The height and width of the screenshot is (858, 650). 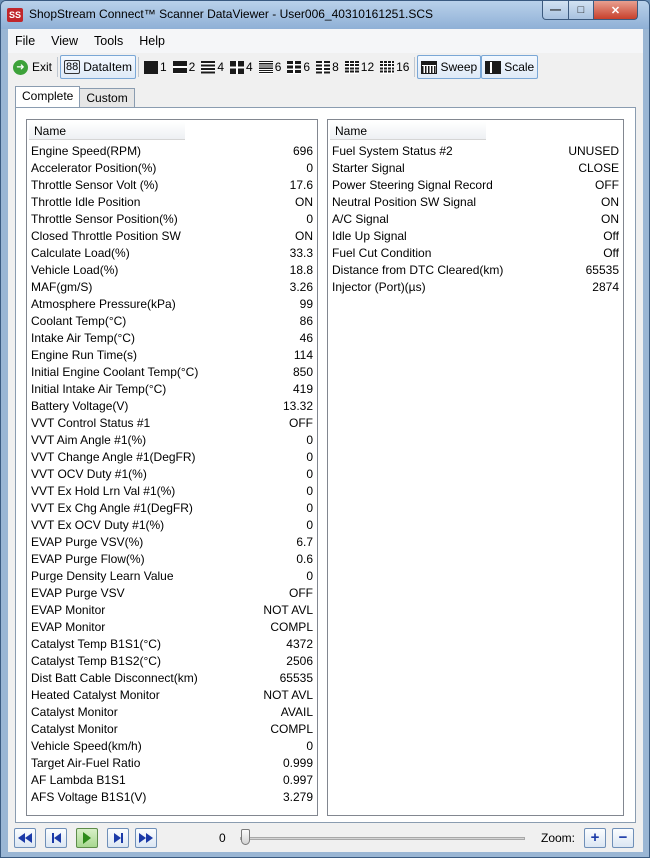 What do you see at coordinates (65, 41) in the screenshot?
I see `menu-view: View` at bounding box center [65, 41].